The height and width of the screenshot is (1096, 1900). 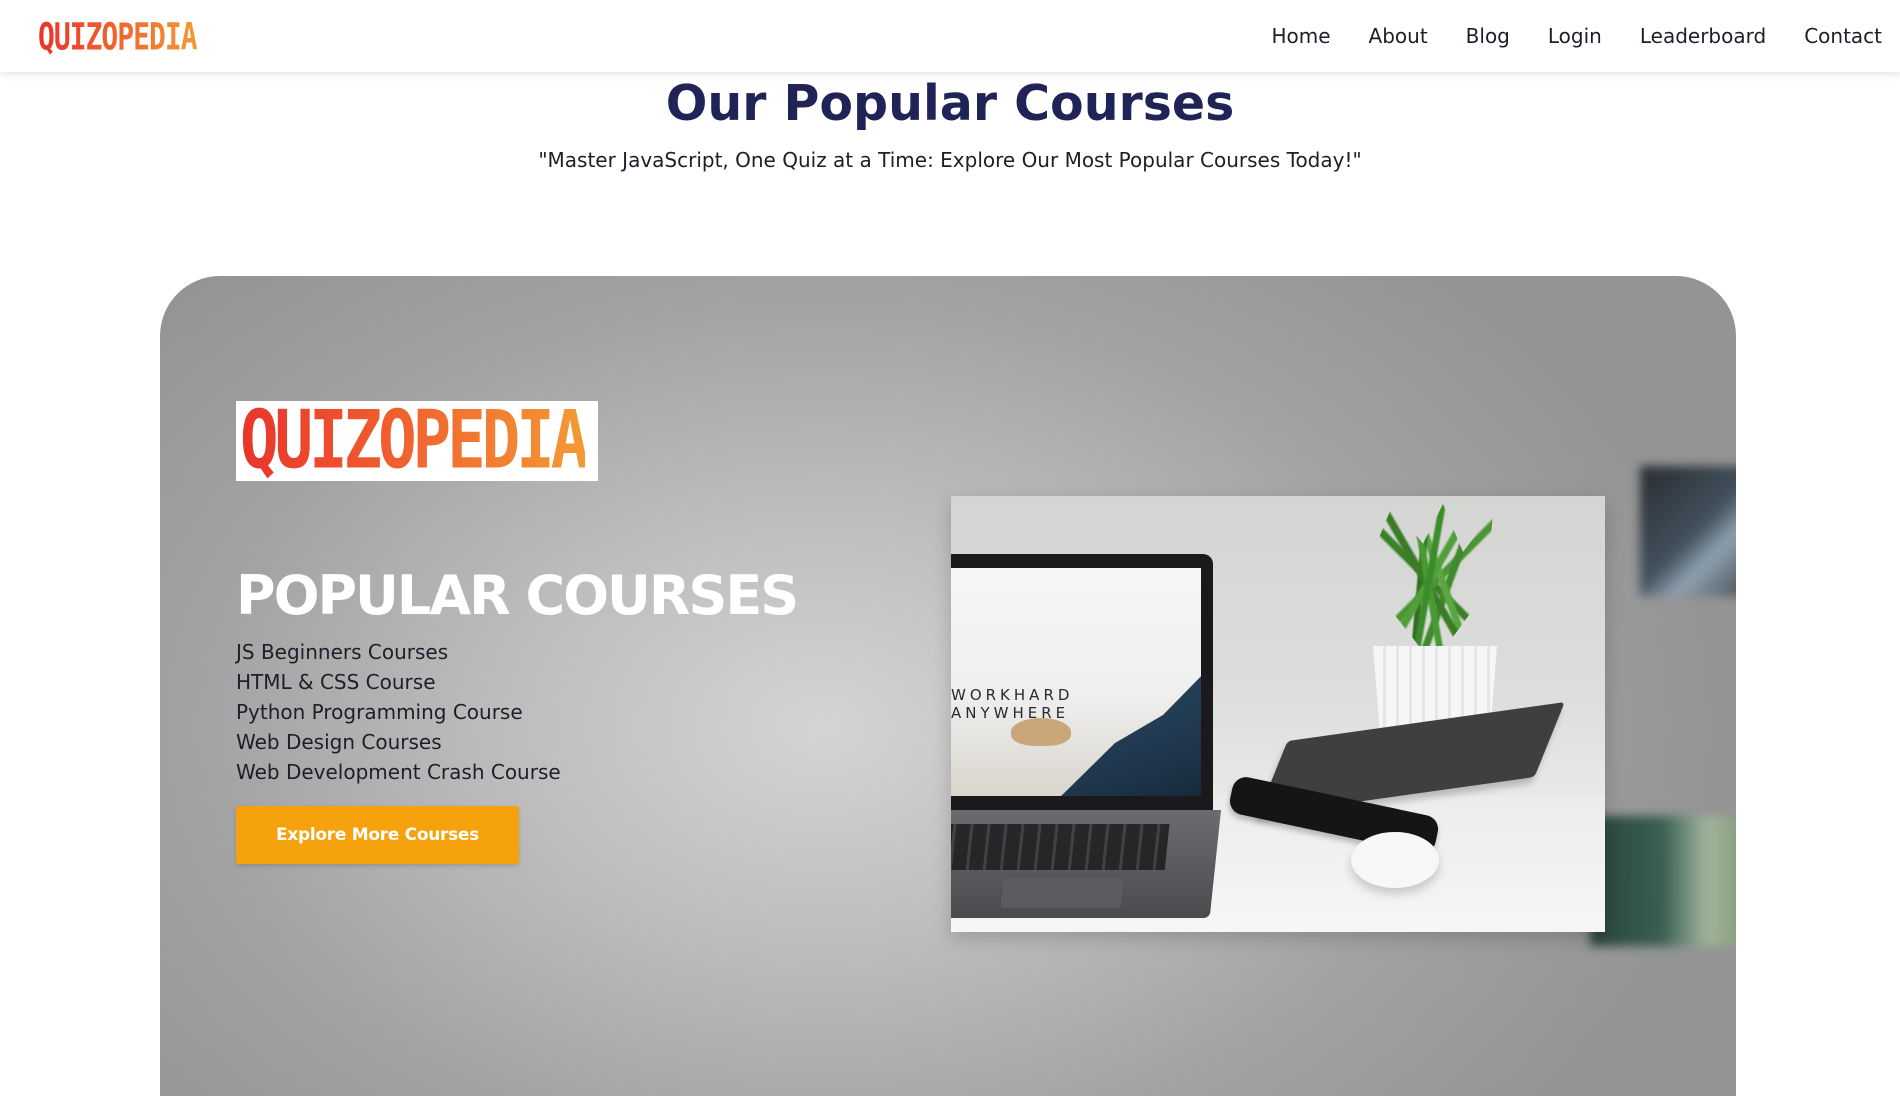 I want to click on nav-login: Login, so click(x=1575, y=36).